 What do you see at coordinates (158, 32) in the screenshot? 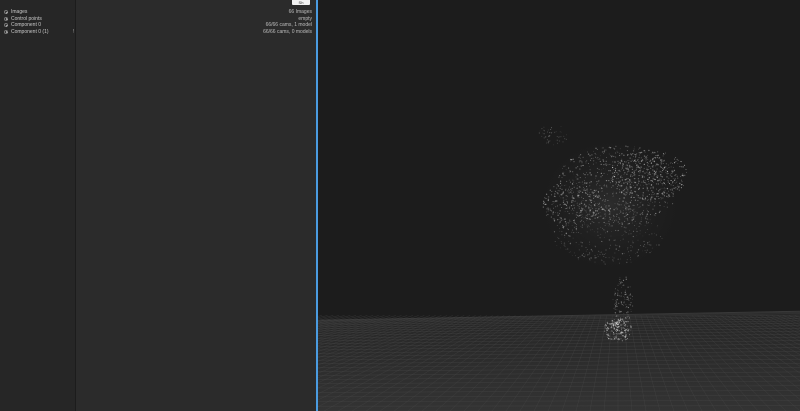
I see `tree-item-component-0-1: Component 0 (1) ! 66/66 cams, 0 models` at bounding box center [158, 32].